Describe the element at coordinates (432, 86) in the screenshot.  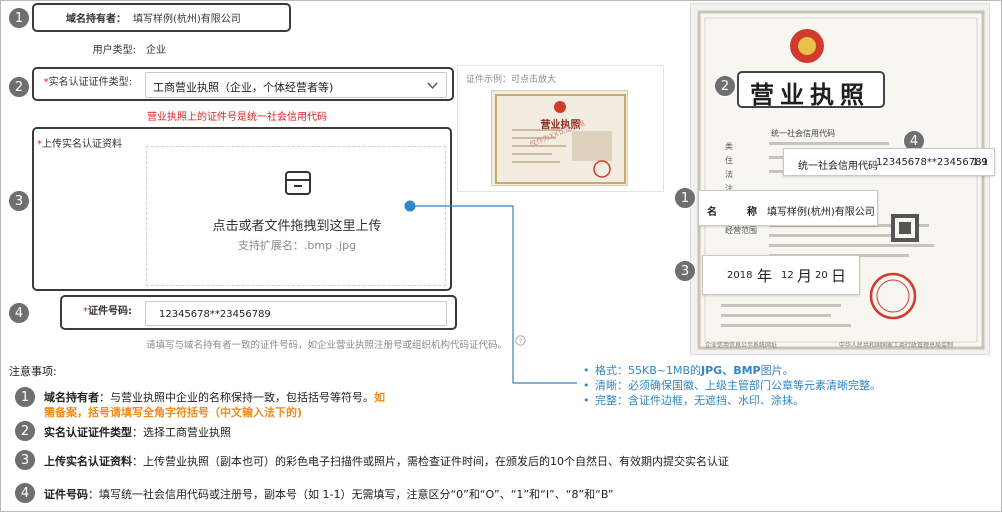
I see `chevron-down-icon` at that location.